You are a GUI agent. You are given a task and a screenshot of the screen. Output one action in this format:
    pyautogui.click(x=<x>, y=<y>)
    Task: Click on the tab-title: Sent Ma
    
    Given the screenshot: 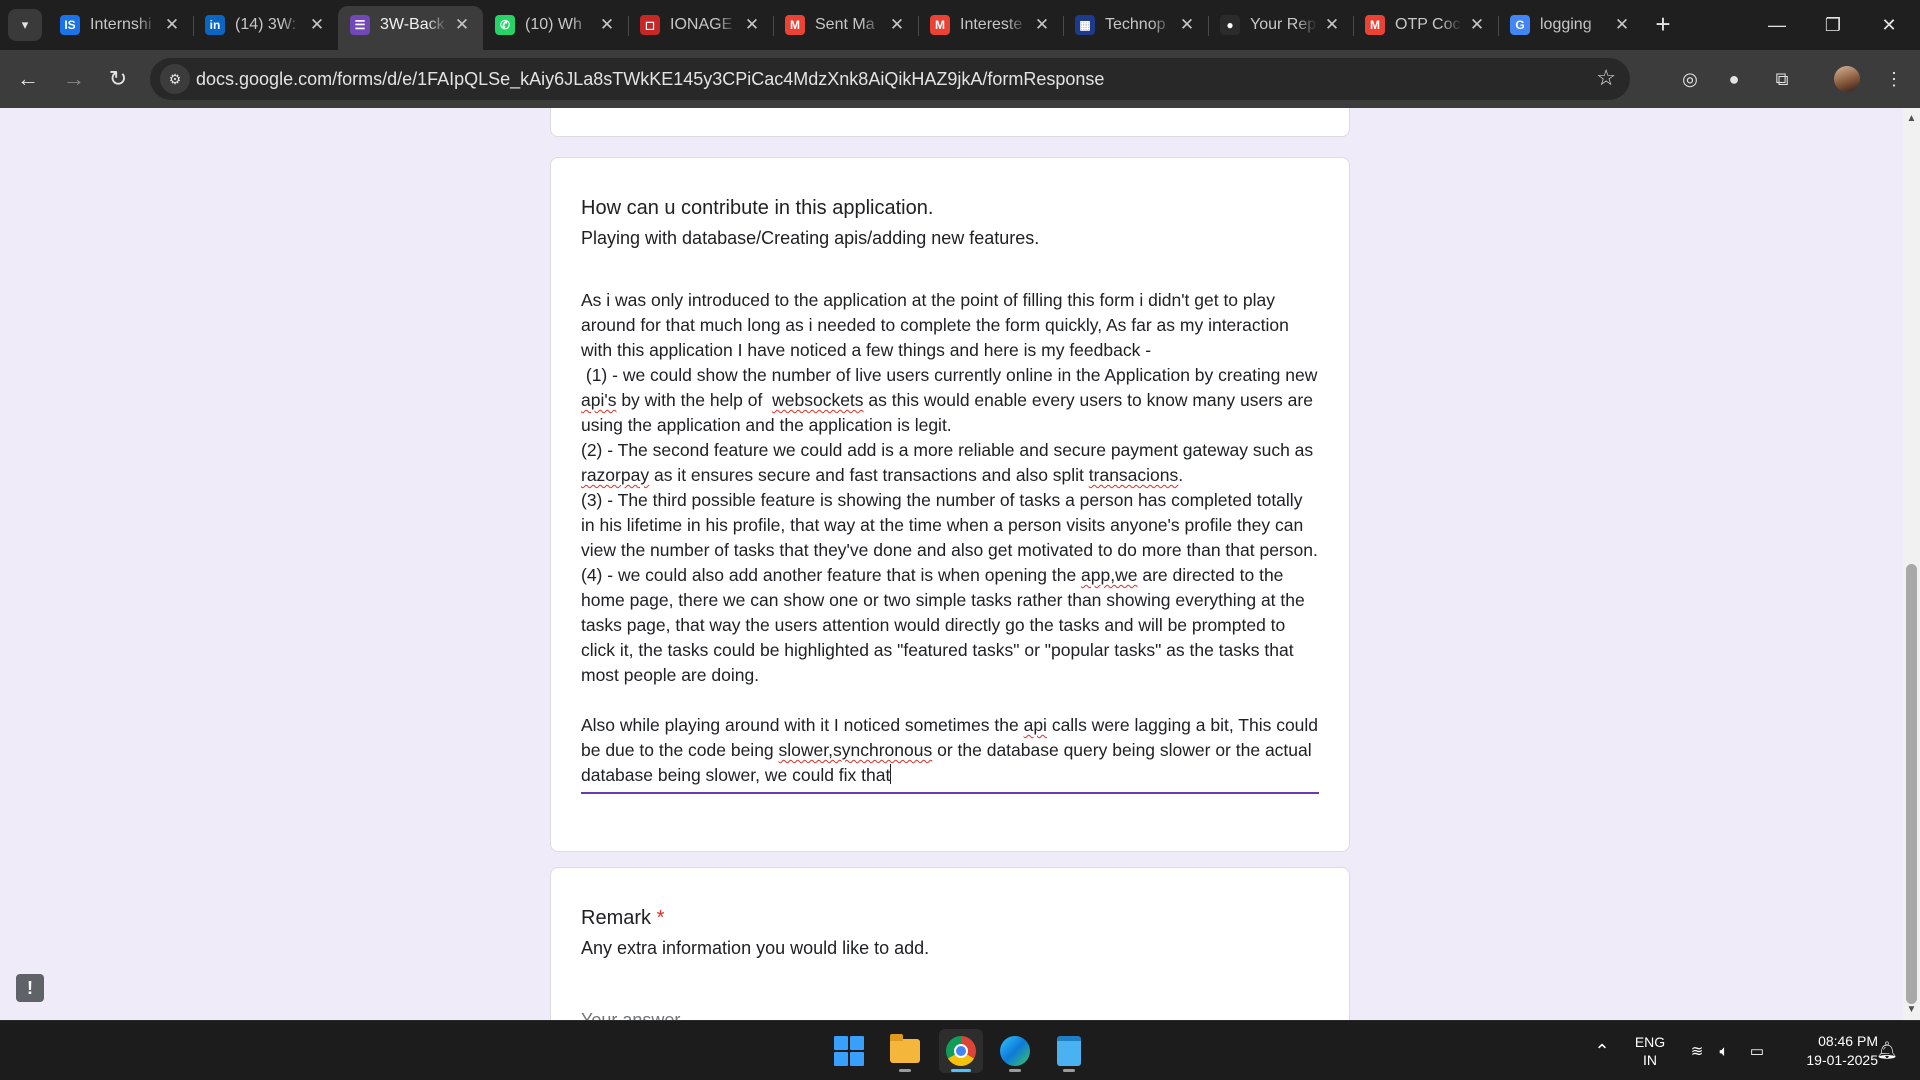 What is the action you would take?
    pyautogui.click(x=845, y=24)
    